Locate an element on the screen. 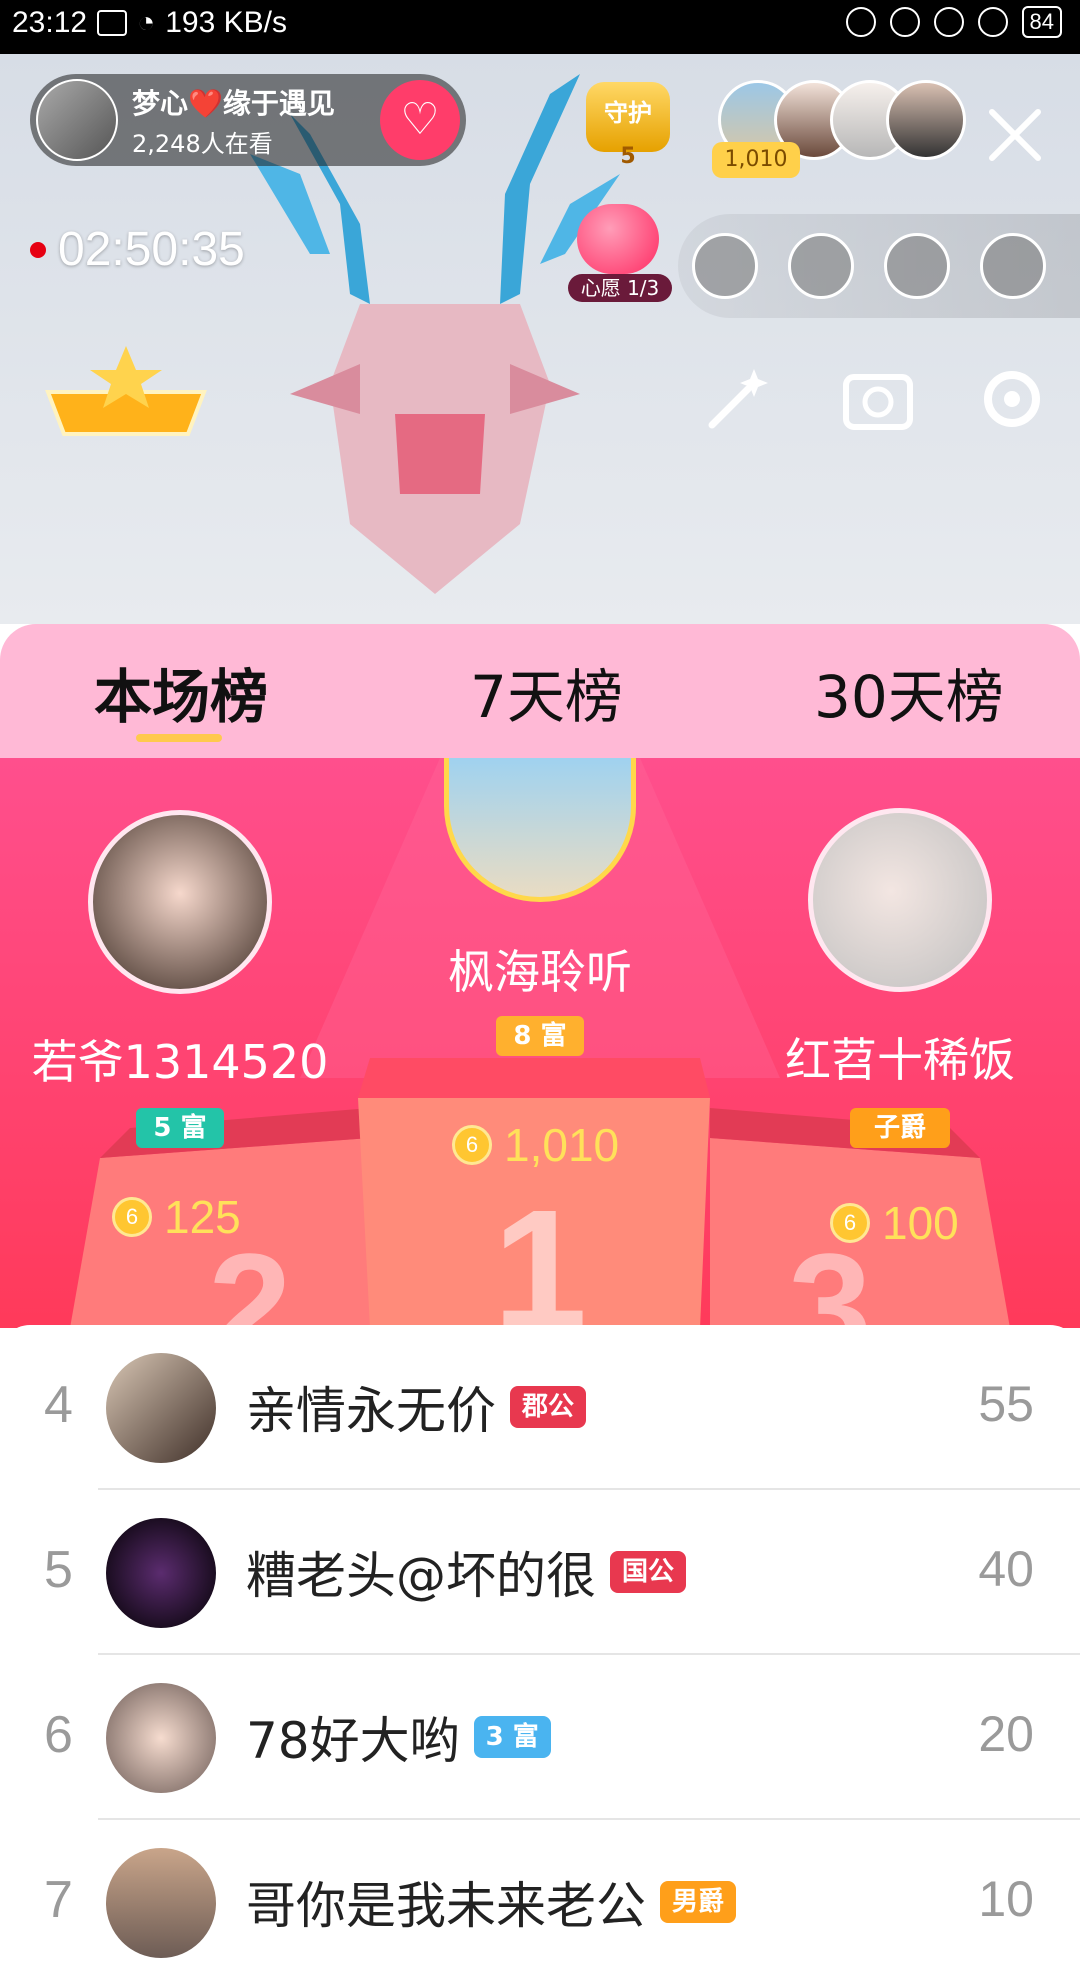  row-name-group: 糟老头@坏的很 国公 is located at coordinates (466, 1572).